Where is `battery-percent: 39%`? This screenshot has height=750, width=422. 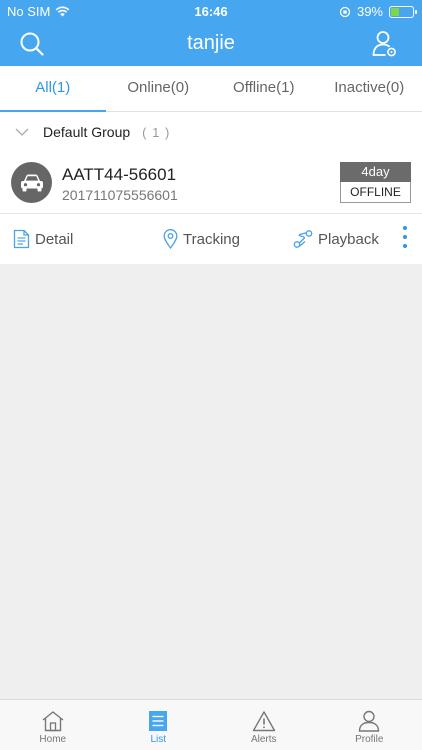 battery-percent: 39% is located at coordinates (369, 11).